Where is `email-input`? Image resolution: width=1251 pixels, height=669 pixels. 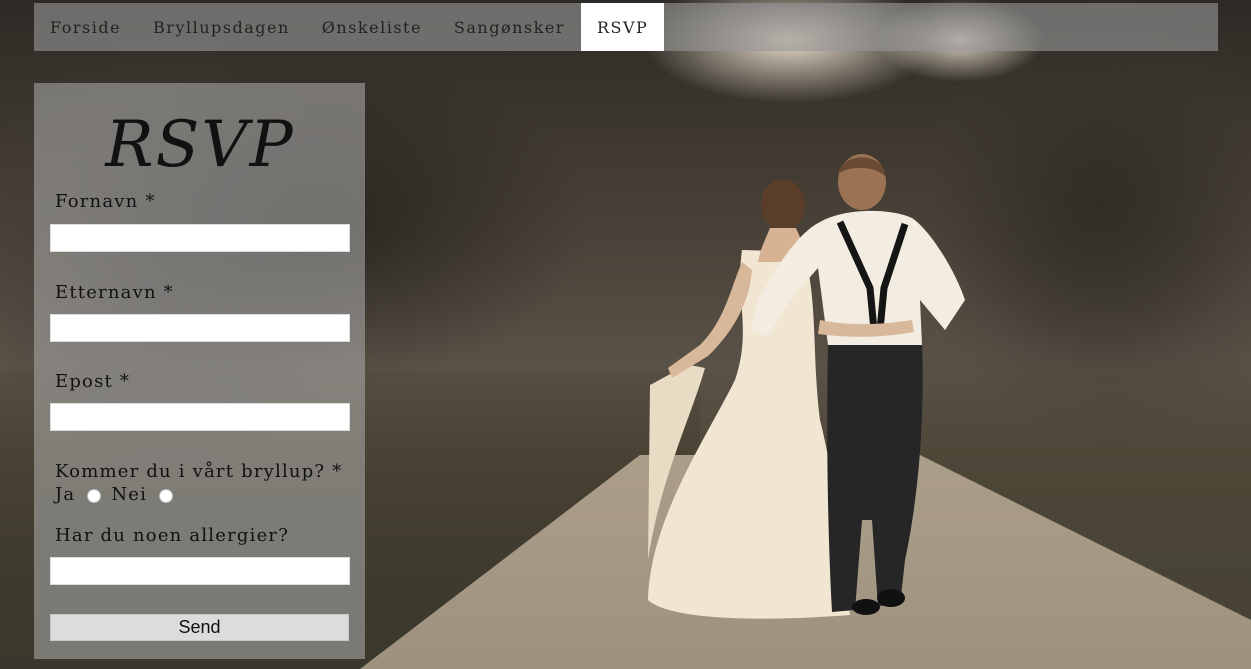
email-input is located at coordinates (200, 417).